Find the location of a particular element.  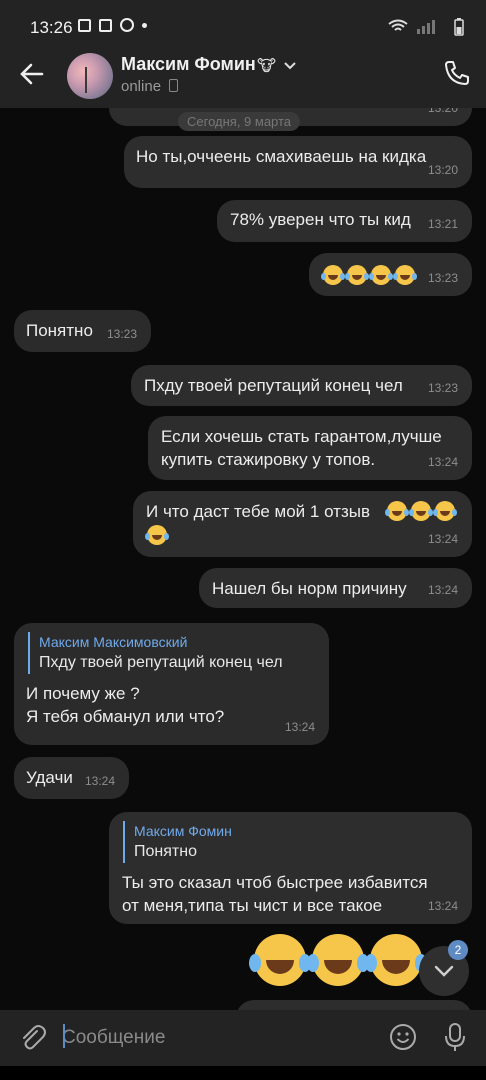

mobile-device-icon is located at coordinates (173, 85).